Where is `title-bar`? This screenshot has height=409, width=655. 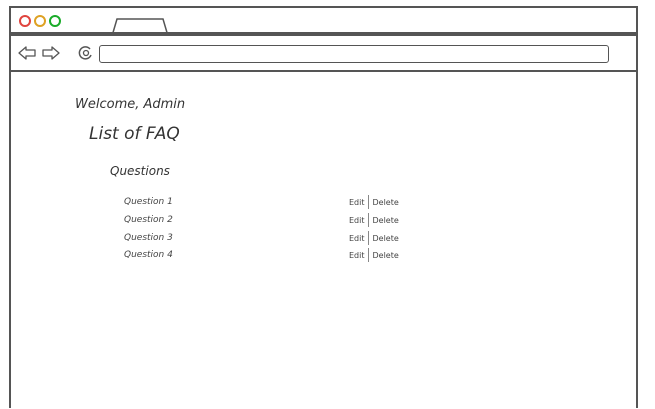 title-bar is located at coordinates (323, 21).